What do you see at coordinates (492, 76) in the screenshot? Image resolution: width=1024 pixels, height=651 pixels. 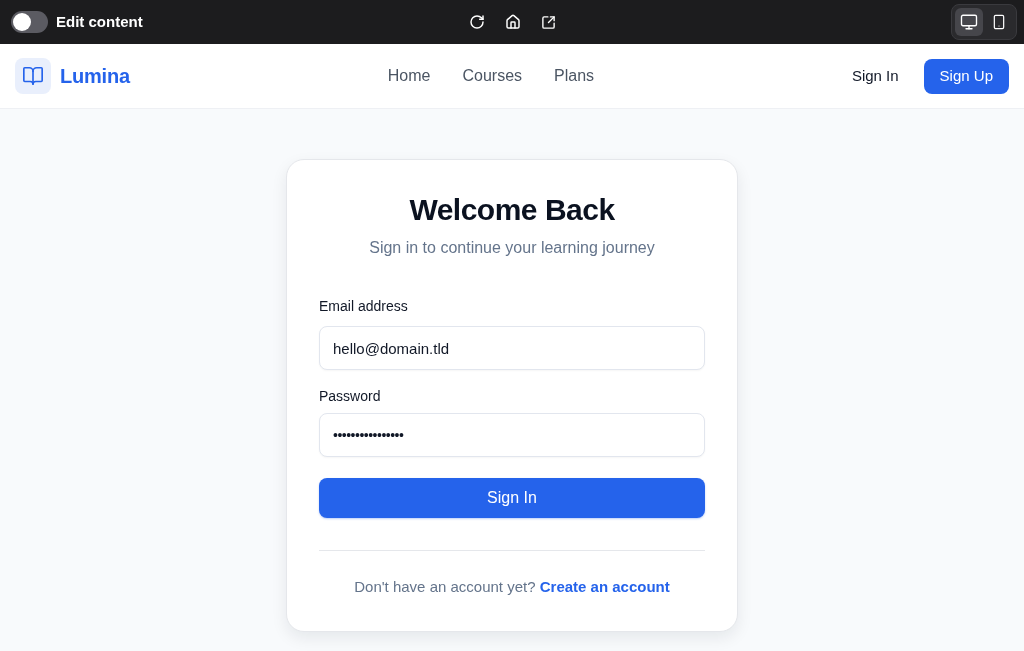 I see `nav-link: Courses` at bounding box center [492, 76].